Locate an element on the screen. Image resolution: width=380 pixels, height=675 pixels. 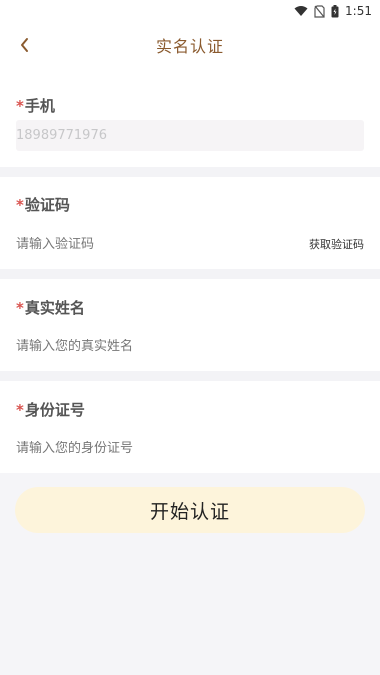
get-code-button: 获取验证码 is located at coordinates (336, 244).